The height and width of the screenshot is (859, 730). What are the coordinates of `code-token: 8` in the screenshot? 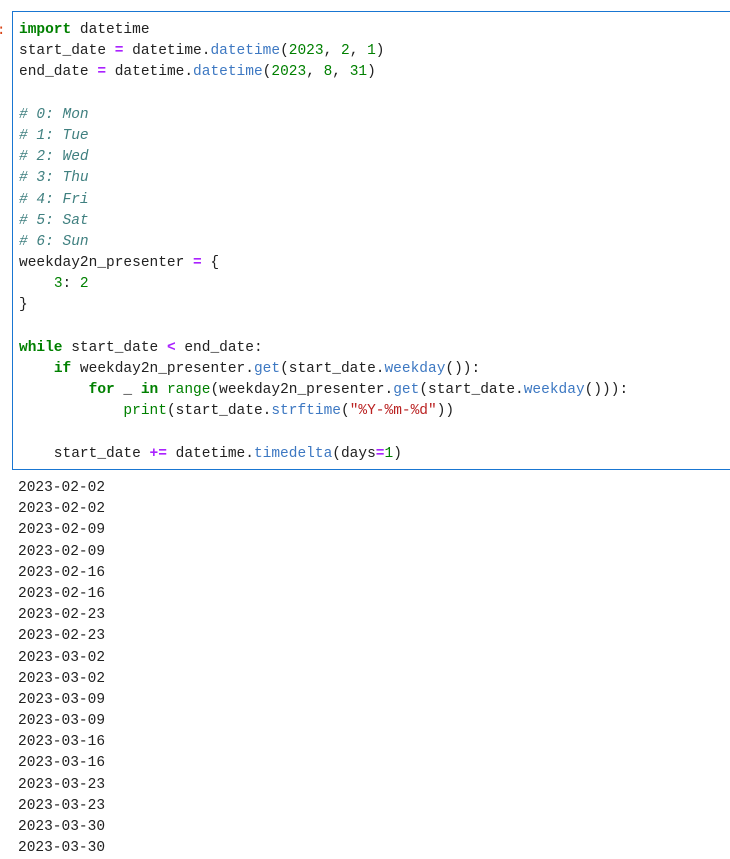 It's located at (328, 72).